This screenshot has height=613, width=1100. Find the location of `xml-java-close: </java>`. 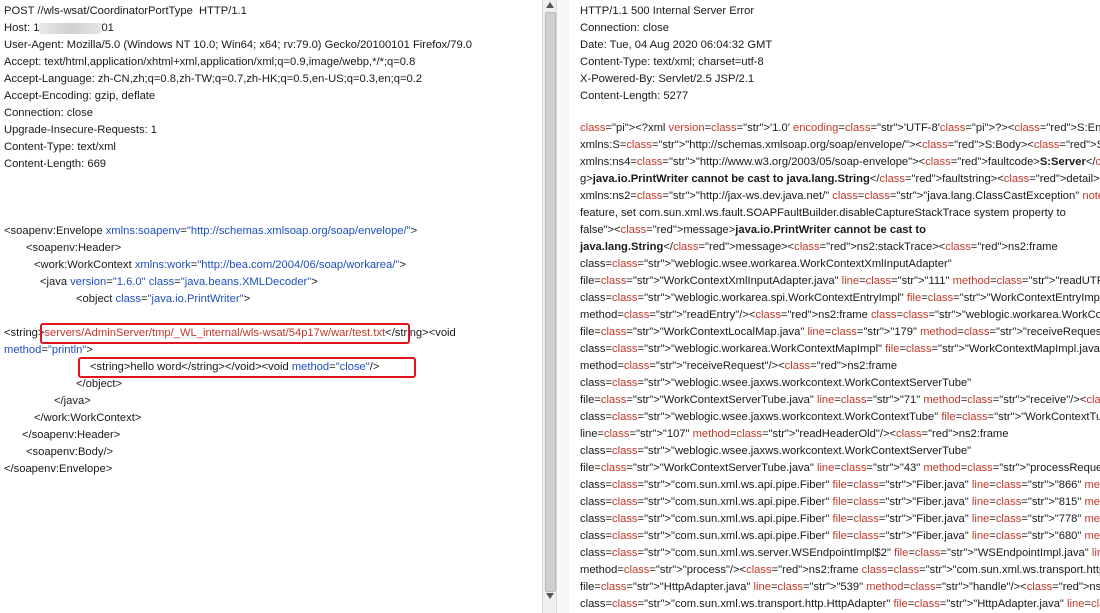

xml-java-close: </java> is located at coordinates (72, 401).